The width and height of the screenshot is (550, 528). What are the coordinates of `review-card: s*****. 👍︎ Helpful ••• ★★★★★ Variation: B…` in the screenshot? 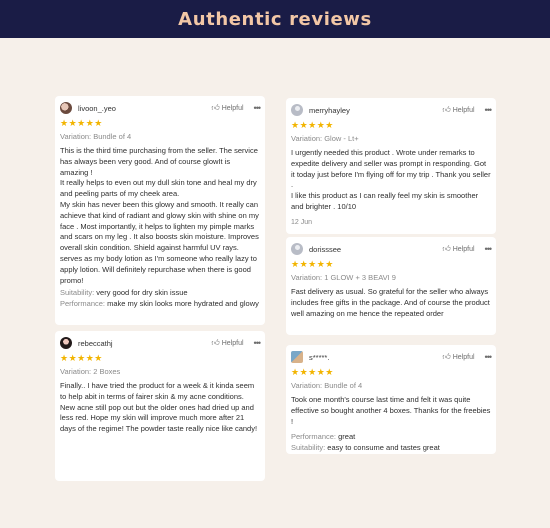 It's located at (391, 399).